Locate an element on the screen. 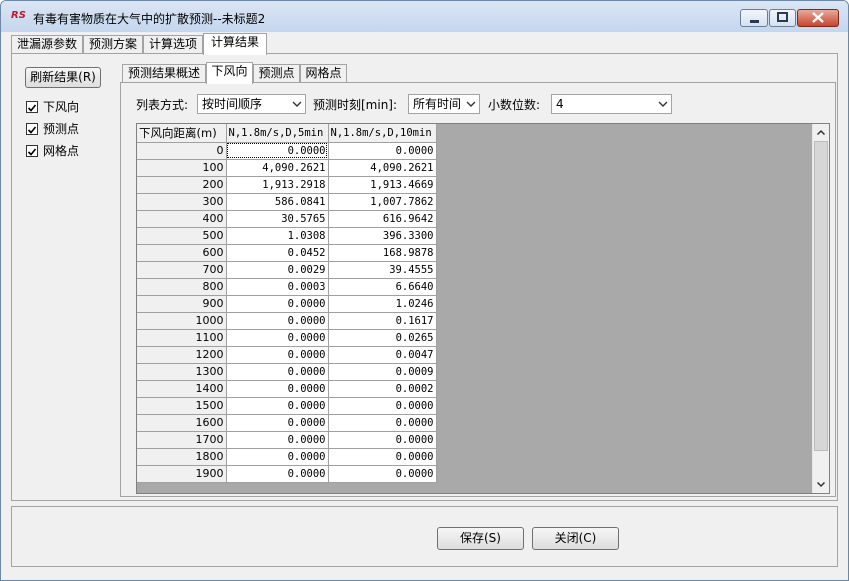 The image size is (849, 581). table-cell: 1,913.4669 is located at coordinates (382, 185).